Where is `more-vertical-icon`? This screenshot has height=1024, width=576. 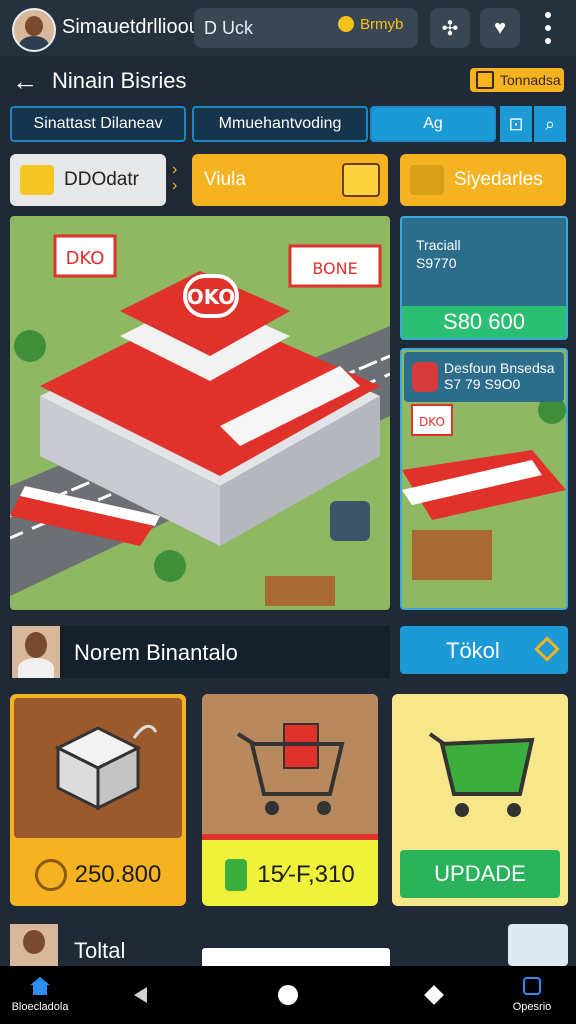 more-vertical-icon is located at coordinates (548, 28).